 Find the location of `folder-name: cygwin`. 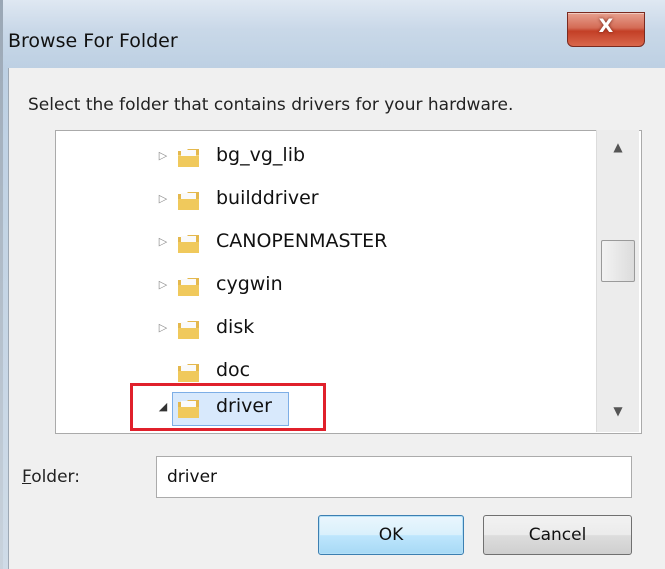

folder-name: cygwin is located at coordinates (249, 284).